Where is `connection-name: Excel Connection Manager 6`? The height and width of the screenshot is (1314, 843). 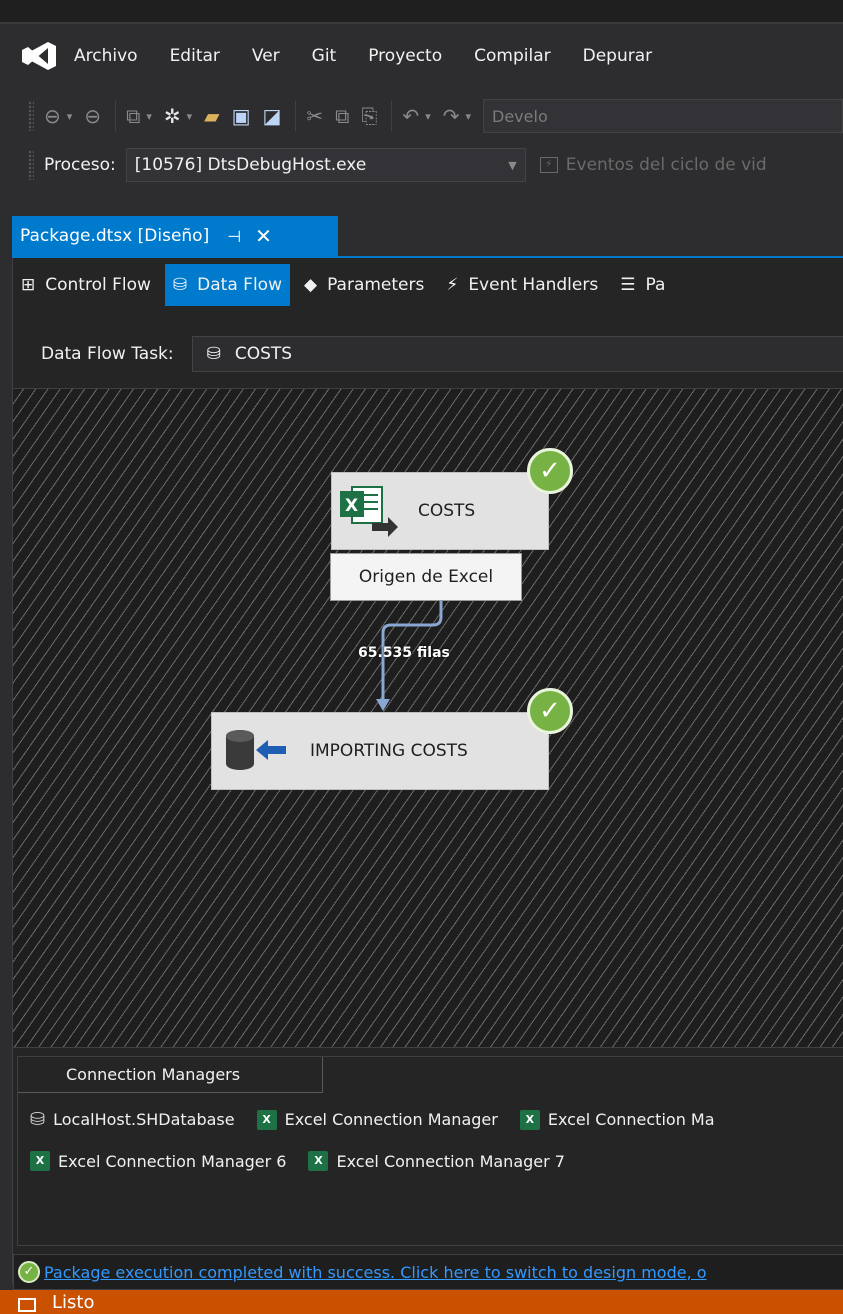 connection-name: Excel Connection Manager 6 is located at coordinates (172, 1161).